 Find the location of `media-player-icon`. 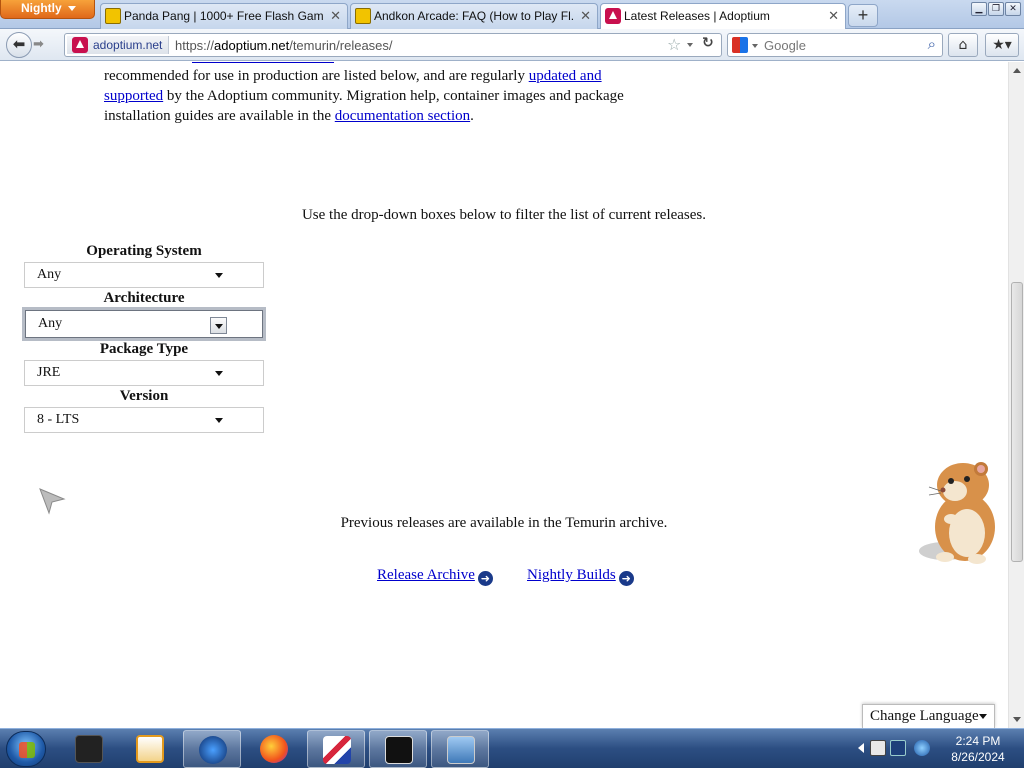

media-player-icon is located at coordinates (150, 749).